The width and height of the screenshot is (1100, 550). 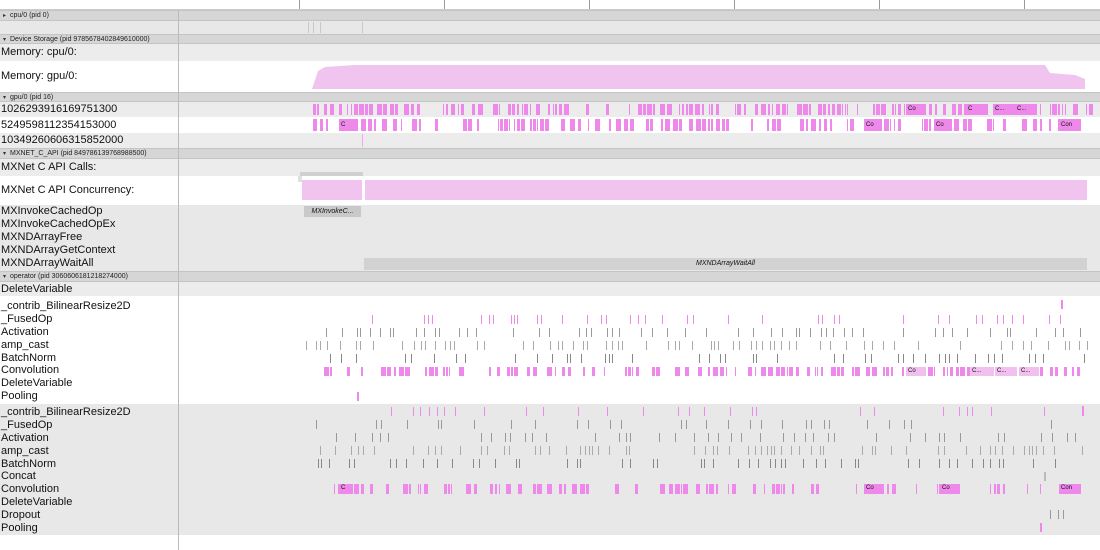 I want to click on operator-event-box: C, so click(x=346, y=489).